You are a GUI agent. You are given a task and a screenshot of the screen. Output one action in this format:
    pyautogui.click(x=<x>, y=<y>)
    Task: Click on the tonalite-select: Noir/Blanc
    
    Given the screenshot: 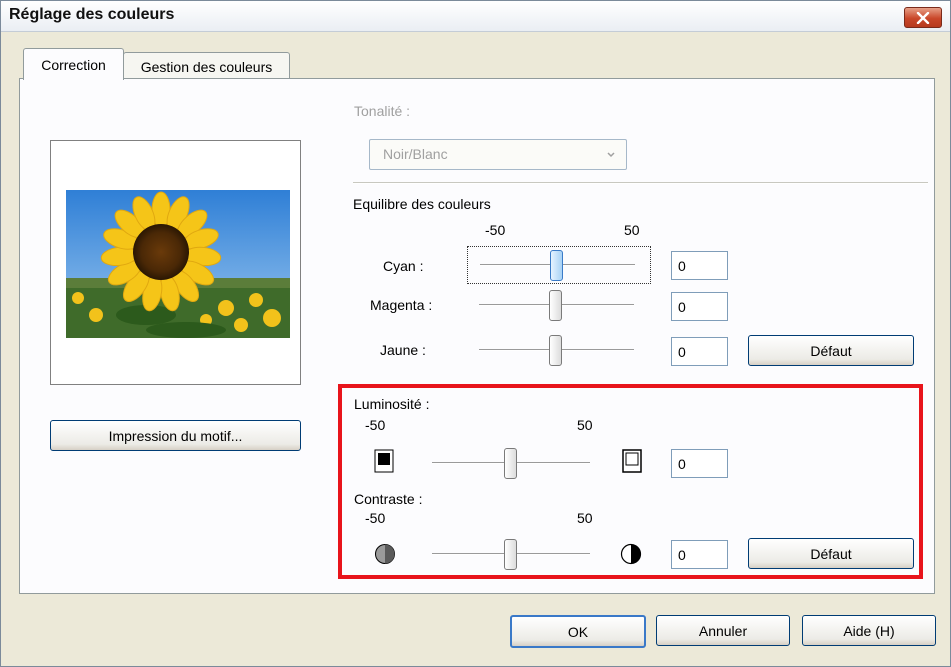 What is the action you would take?
    pyautogui.click(x=498, y=154)
    